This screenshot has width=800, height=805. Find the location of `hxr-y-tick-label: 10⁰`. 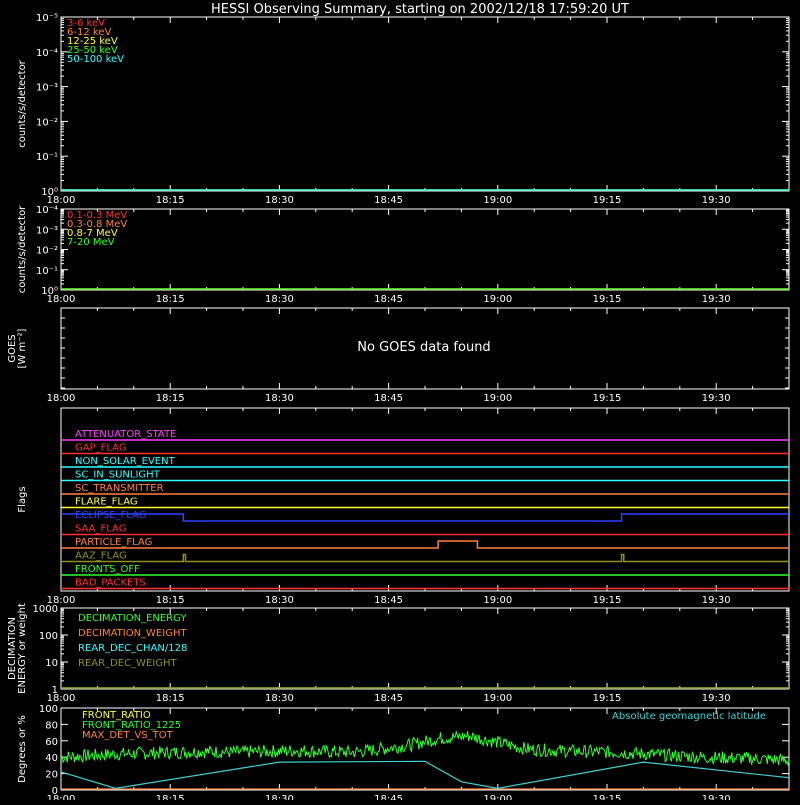

hxr-y-tick-label: 10⁰ is located at coordinates (49, 192).